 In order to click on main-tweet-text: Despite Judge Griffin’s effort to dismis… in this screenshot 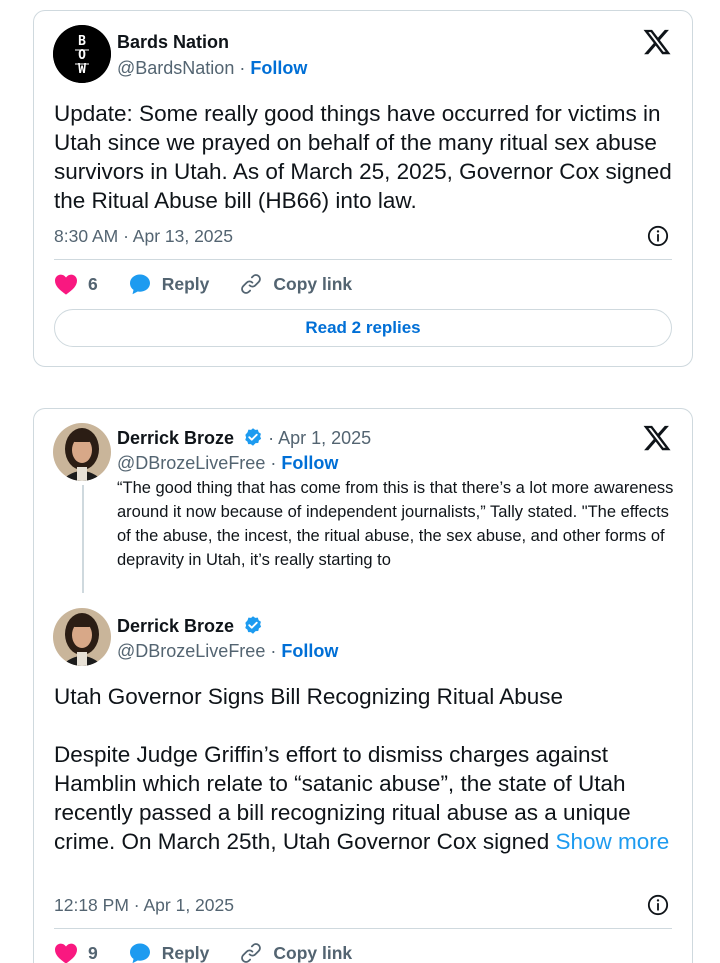, I will do `click(342, 798)`.